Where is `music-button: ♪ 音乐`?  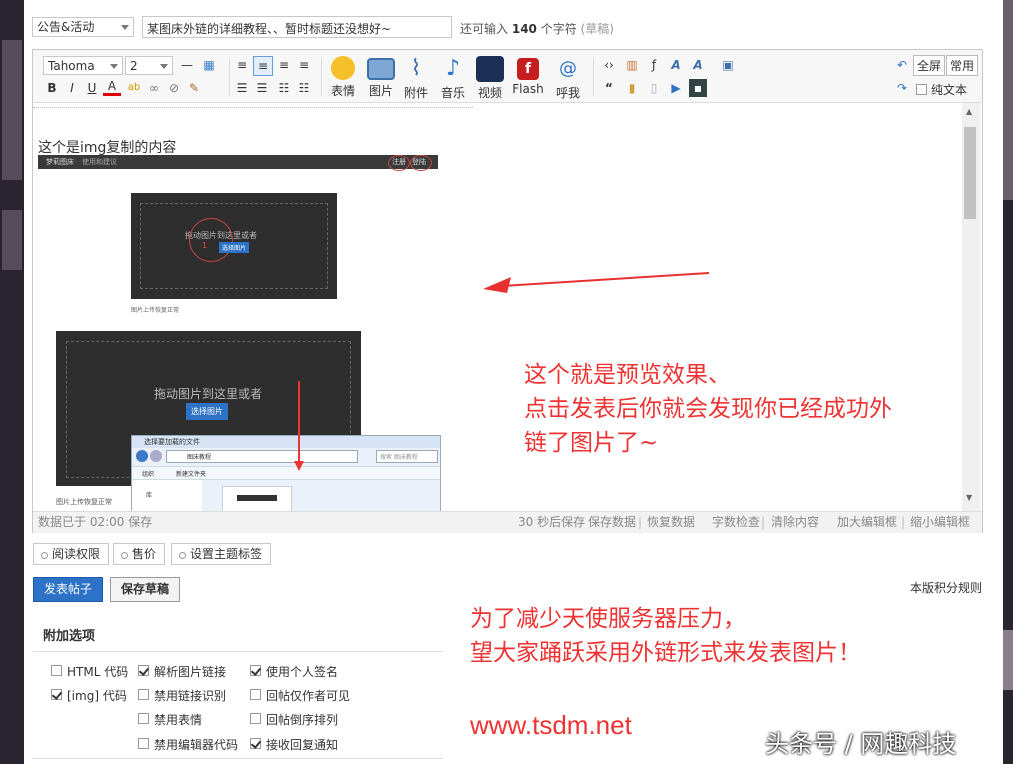
music-button: ♪ 音乐 is located at coordinates (453, 78).